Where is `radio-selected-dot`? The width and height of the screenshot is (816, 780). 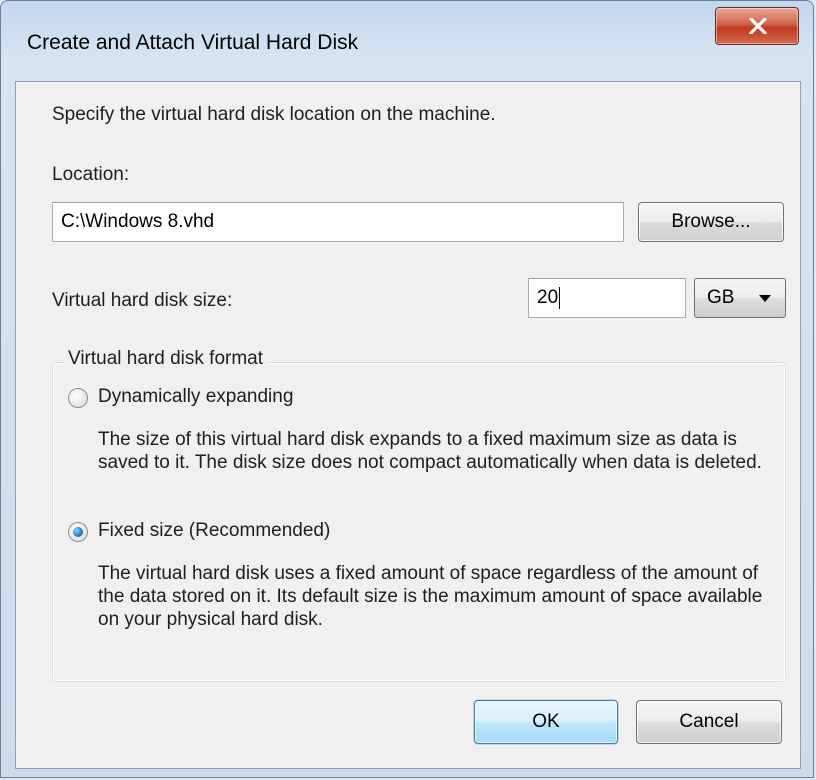 radio-selected-dot is located at coordinates (78, 532).